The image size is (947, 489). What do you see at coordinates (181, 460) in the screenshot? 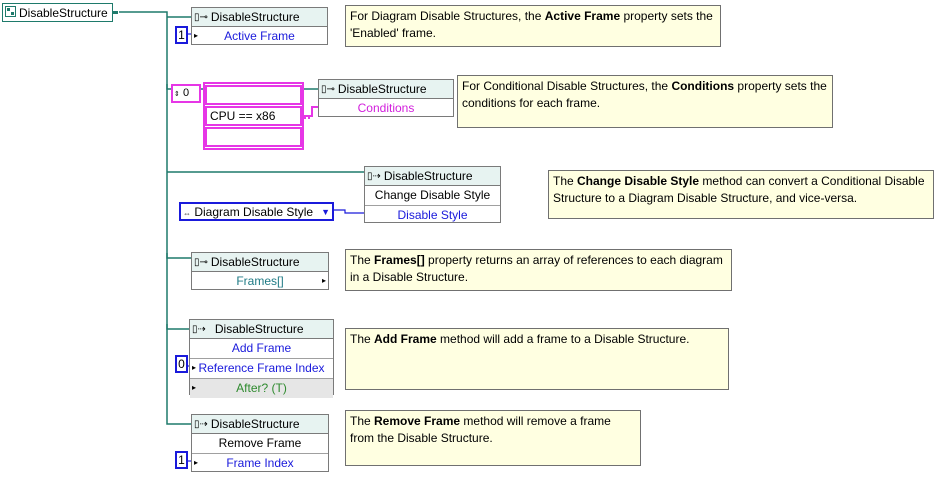
I see `remove-frame-index-constant: 1` at bounding box center [181, 460].